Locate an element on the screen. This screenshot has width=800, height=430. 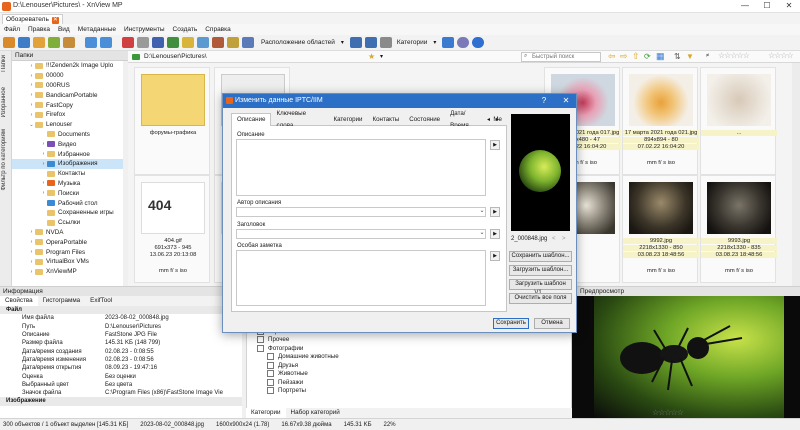
folder-tree-item: Рабочий стол is located at coordinates (70, 203).